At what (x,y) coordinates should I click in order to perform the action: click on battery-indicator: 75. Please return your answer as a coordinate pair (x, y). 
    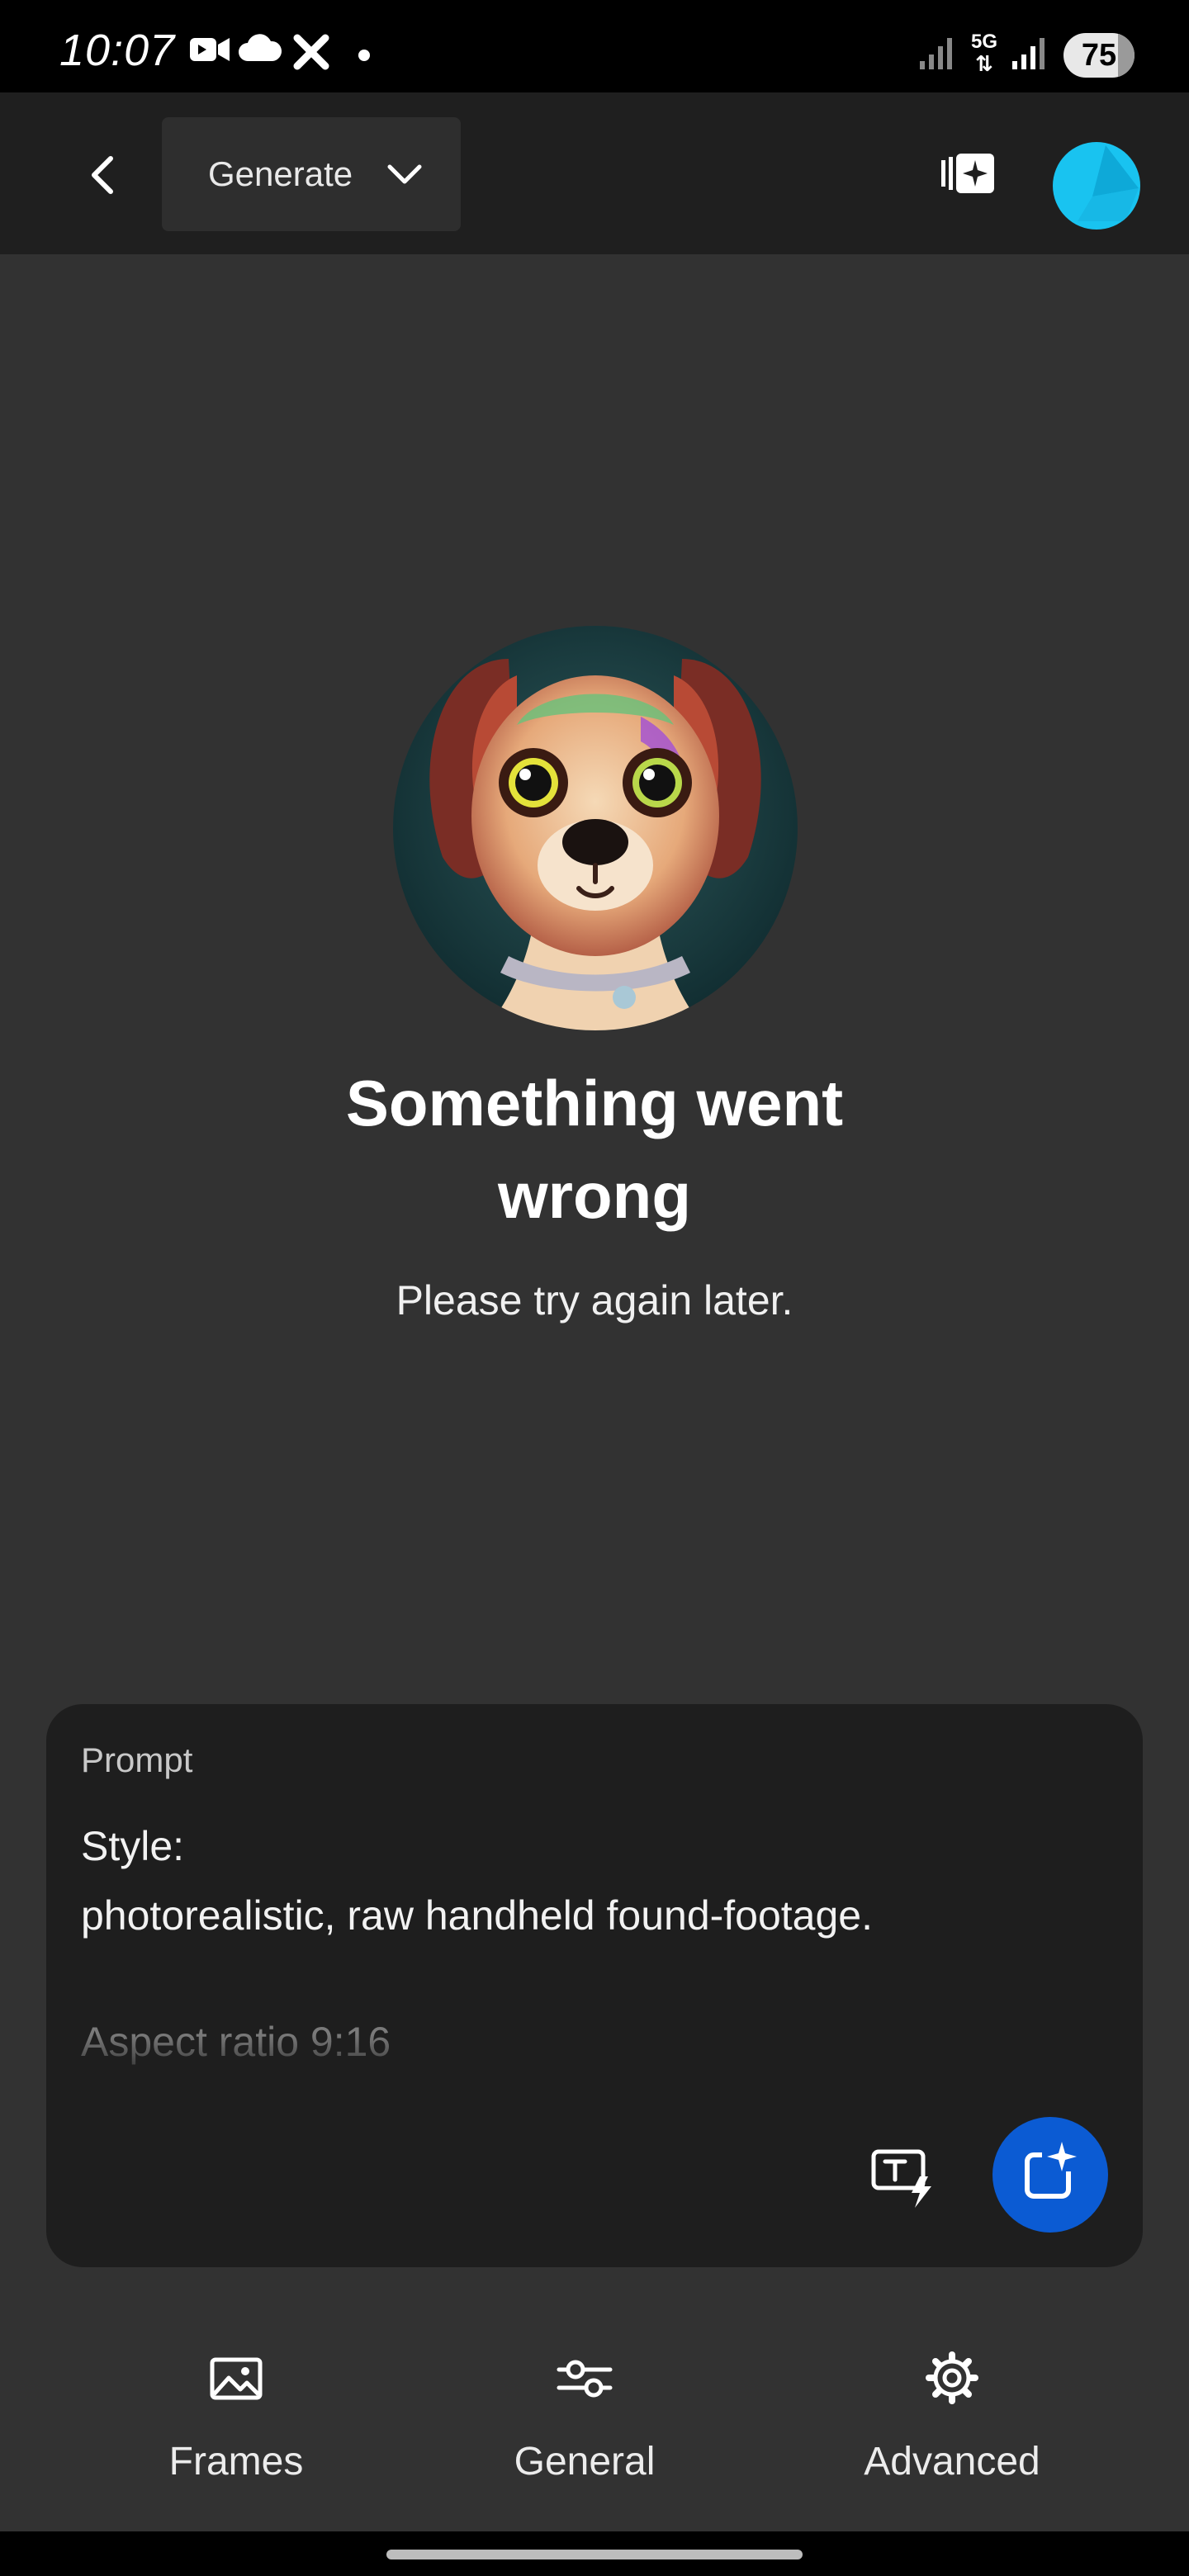
    Looking at the image, I should click on (1099, 55).